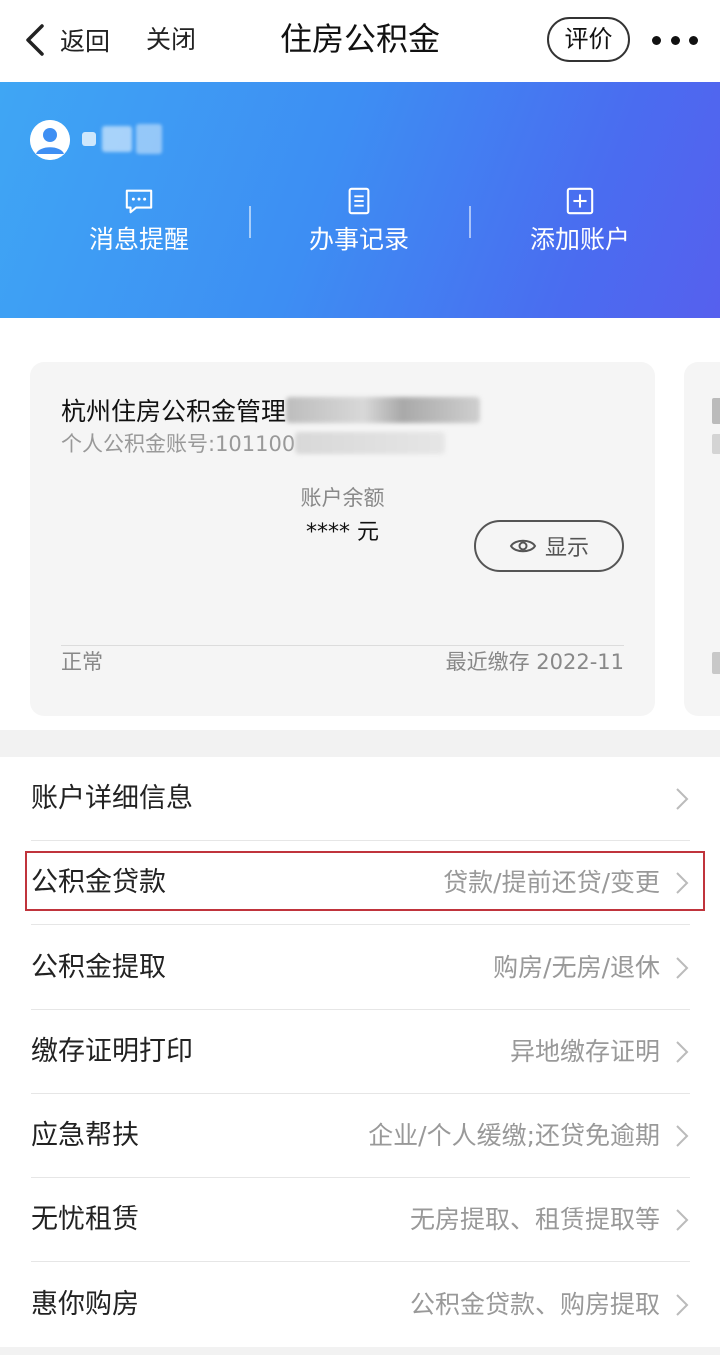  I want to click on menu-item-loan: 公积金贷款 贷款/提前还贷/变更, so click(360, 883).